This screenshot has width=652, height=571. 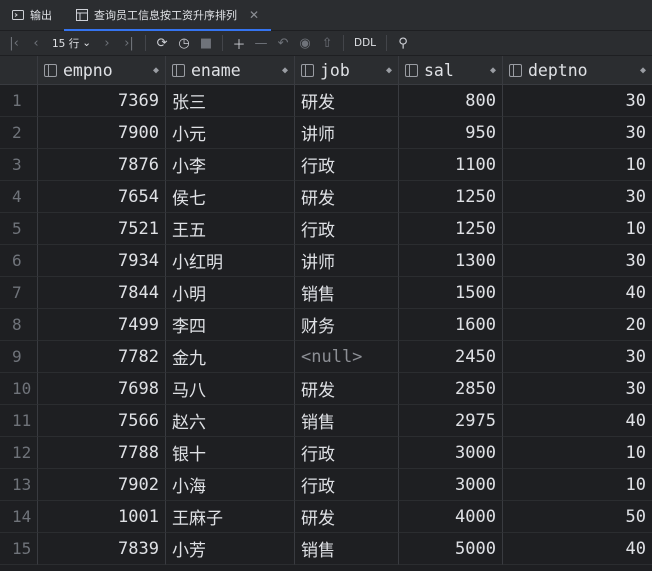 What do you see at coordinates (230, 325) in the screenshot?
I see `cell-ename: 李四` at bounding box center [230, 325].